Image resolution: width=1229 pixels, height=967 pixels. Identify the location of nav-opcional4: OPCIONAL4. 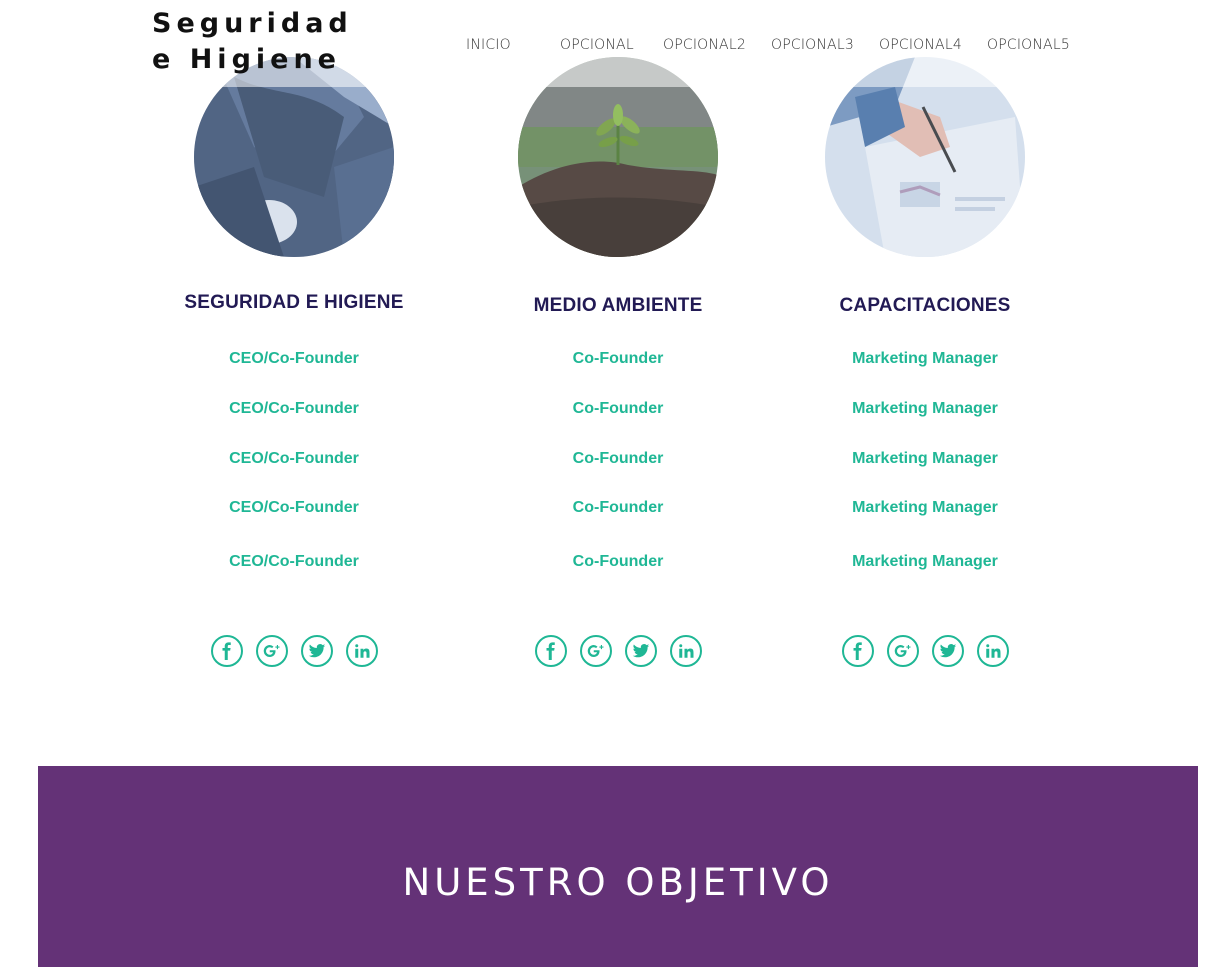
(920, 45).